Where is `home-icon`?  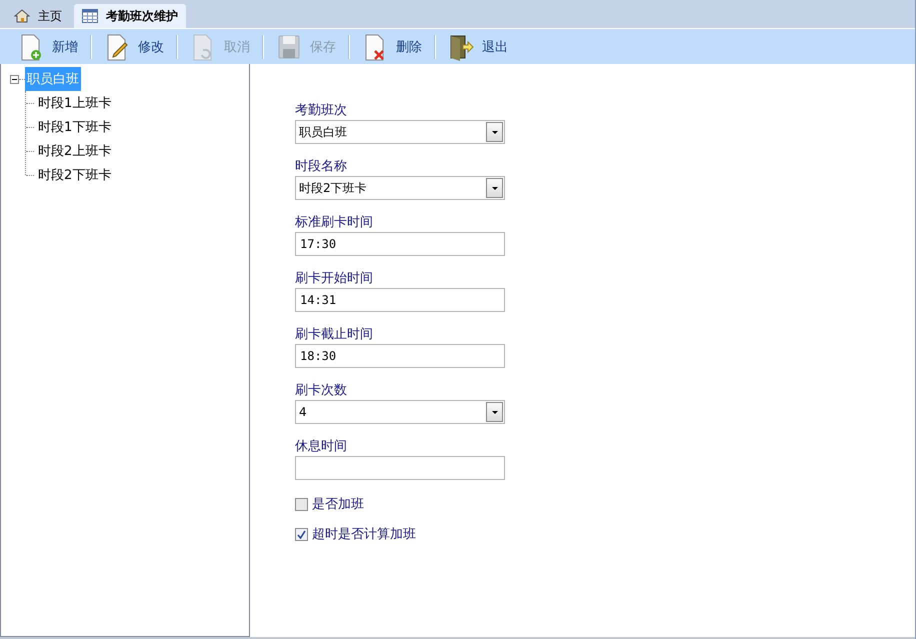 home-icon is located at coordinates (22, 16).